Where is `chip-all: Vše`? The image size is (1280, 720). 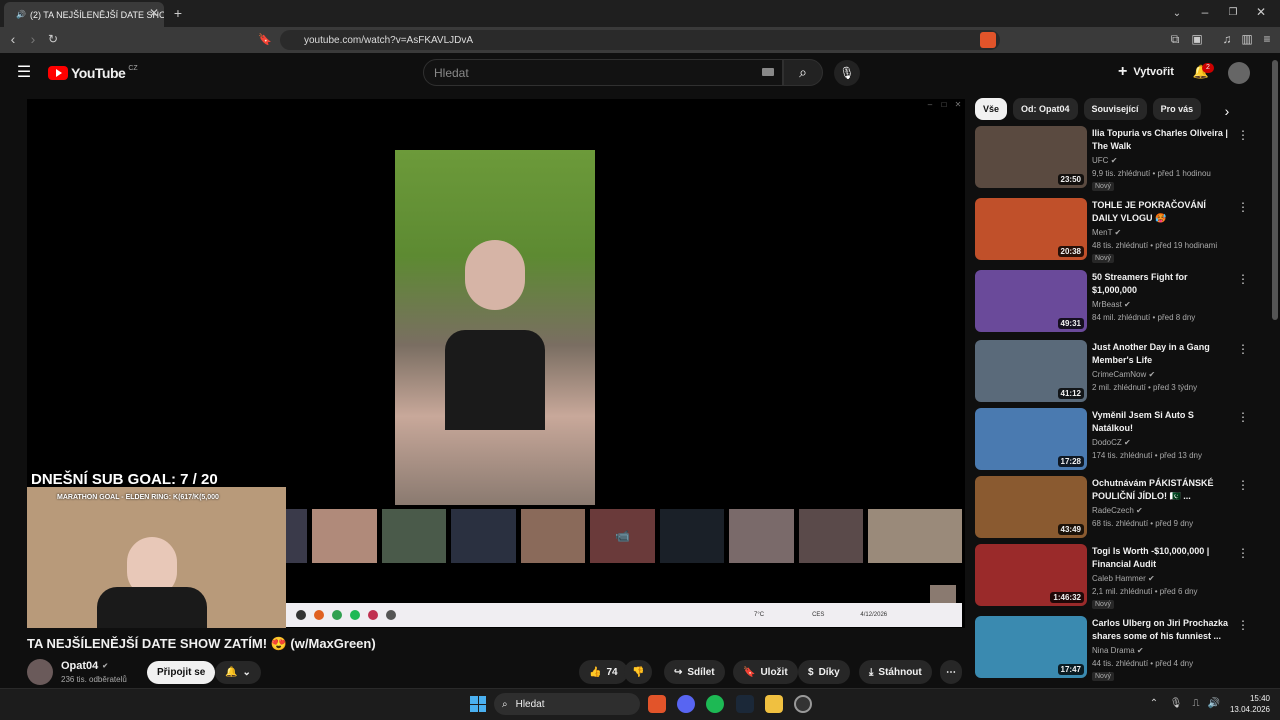
chip-all: Vše is located at coordinates (991, 109).